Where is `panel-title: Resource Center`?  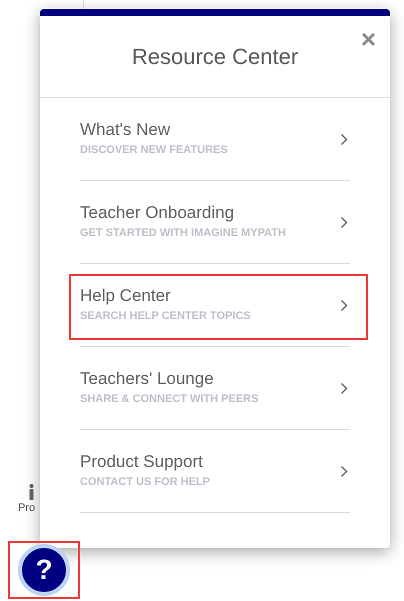
panel-title: Resource Center is located at coordinates (215, 57).